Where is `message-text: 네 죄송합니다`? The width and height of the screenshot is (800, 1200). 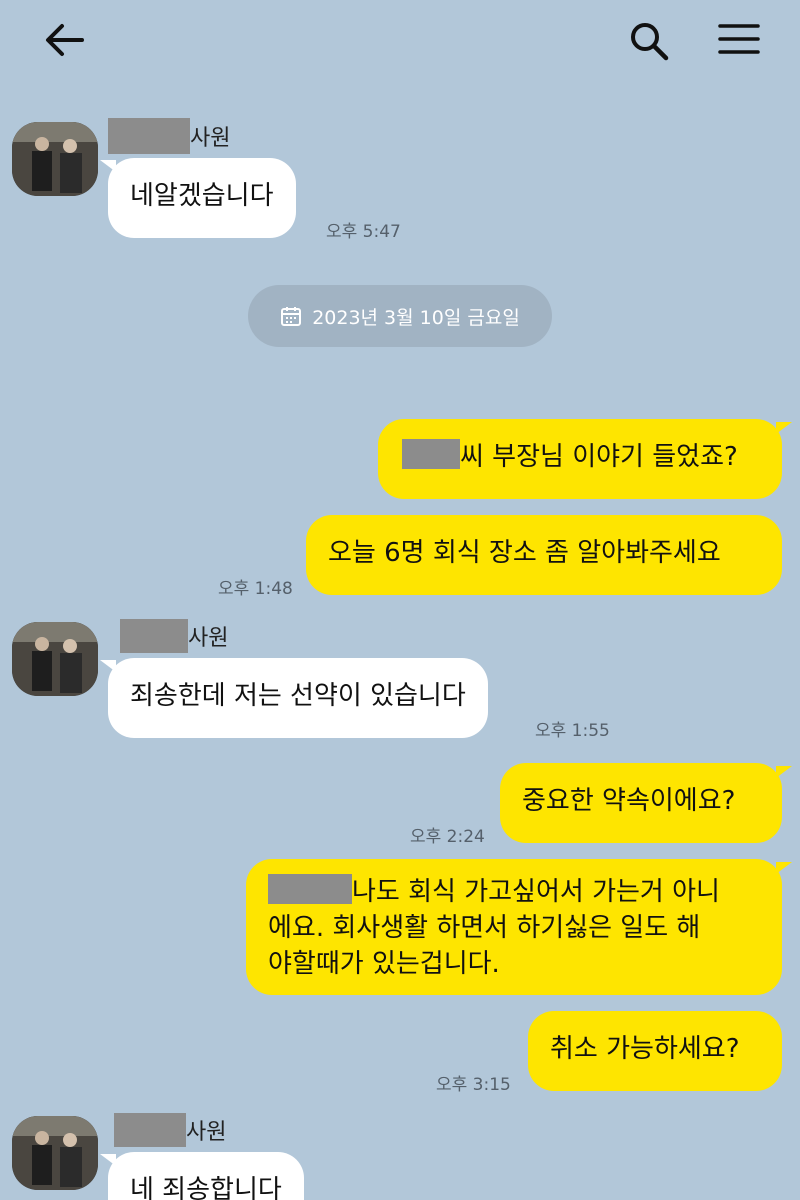
message-text: 네 죄송합니다 is located at coordinates (206, 1187).